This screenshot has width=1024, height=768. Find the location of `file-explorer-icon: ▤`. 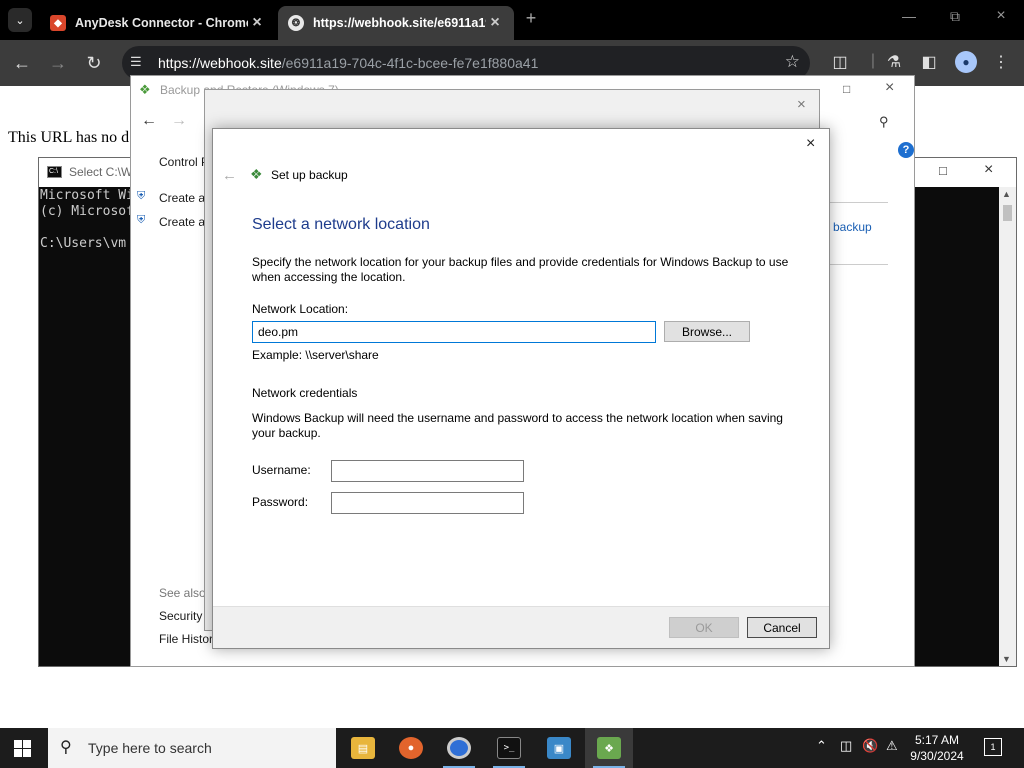

file-explorer-icon: ▤ is located at coordinates (363, 748).